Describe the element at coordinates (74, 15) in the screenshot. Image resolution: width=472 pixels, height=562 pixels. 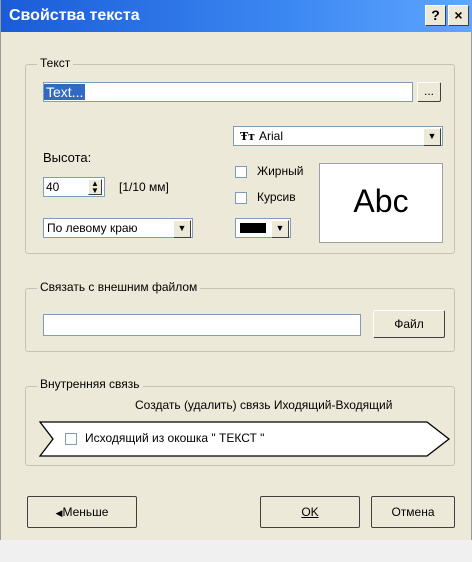
I see `dialog-title: Свойства текста` at that location.